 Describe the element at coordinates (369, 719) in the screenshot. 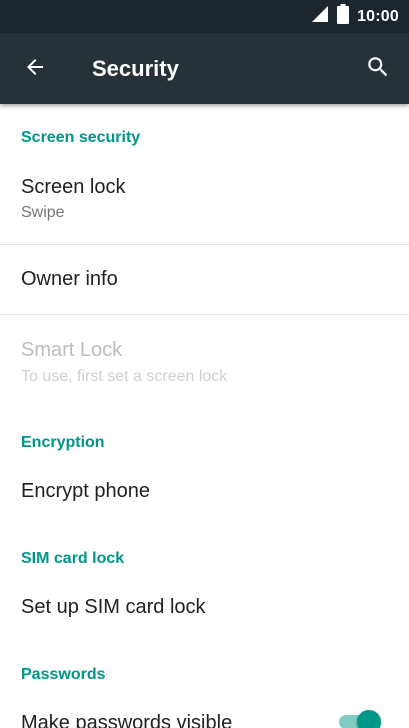

I see `toggle-thumb` at that location.